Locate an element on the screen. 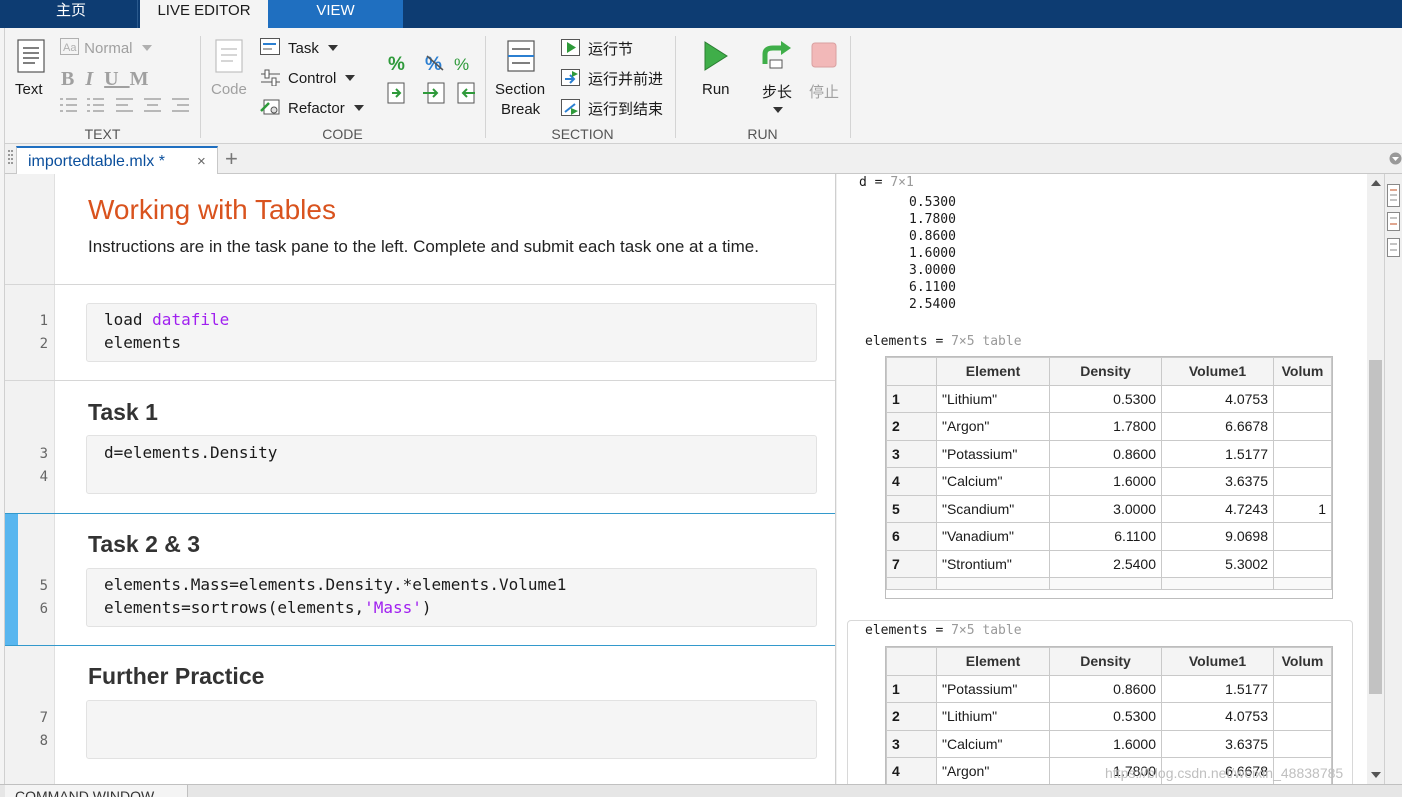  add-tab-button: + is located at coordinates (231, 159).